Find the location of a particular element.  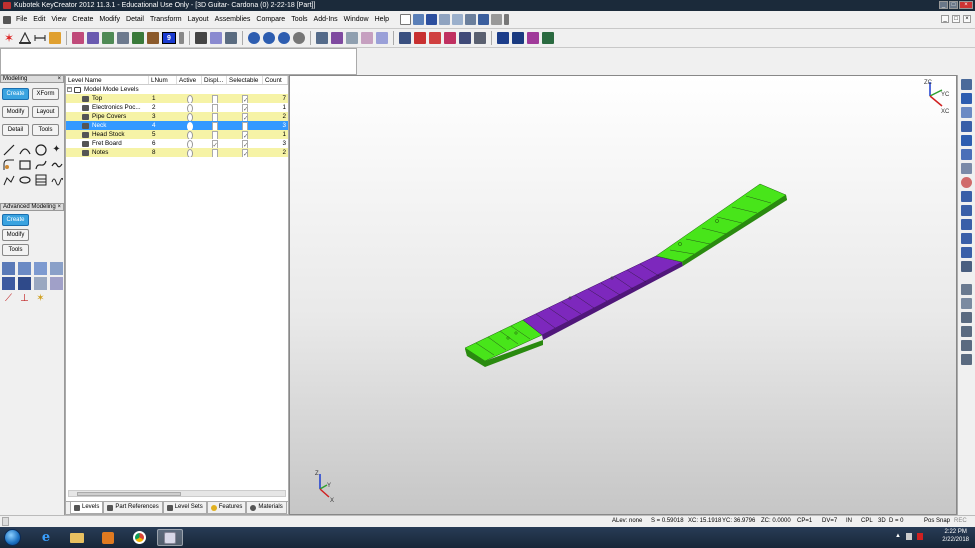

sweep-icon is located at coordinates (56, 268).